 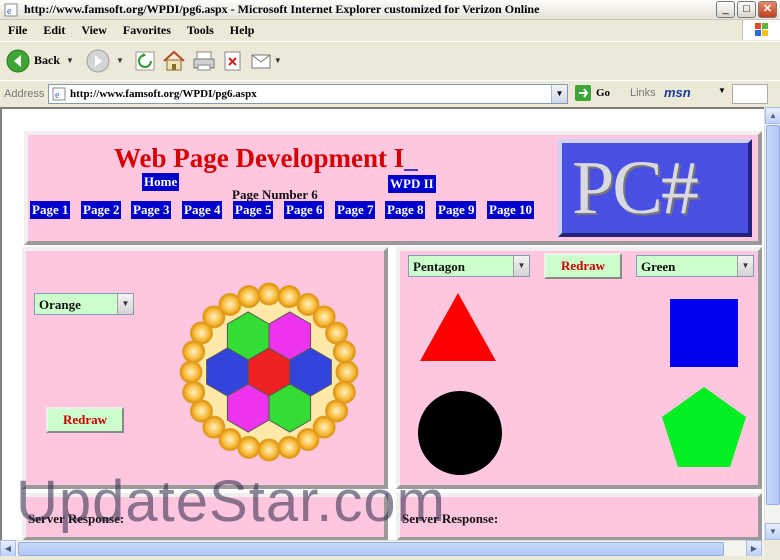 I want to click on pc-sharp-logo: PC#, so click(x=655, y=188).